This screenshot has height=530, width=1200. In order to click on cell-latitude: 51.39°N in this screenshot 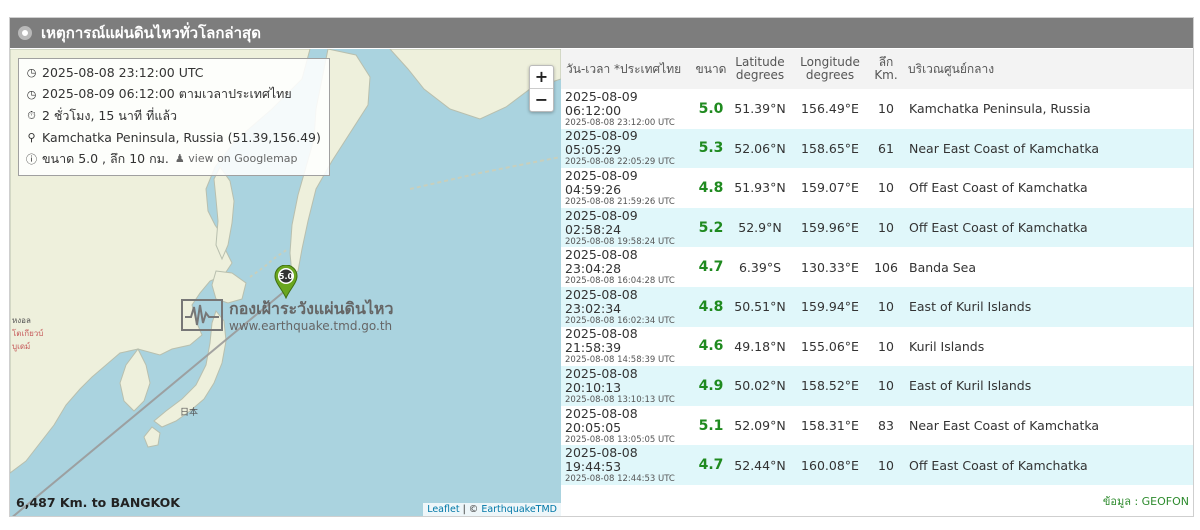, I will do `click(760, 109)`.